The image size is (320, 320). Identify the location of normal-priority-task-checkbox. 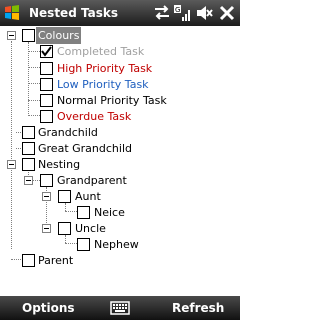
(46, 100).